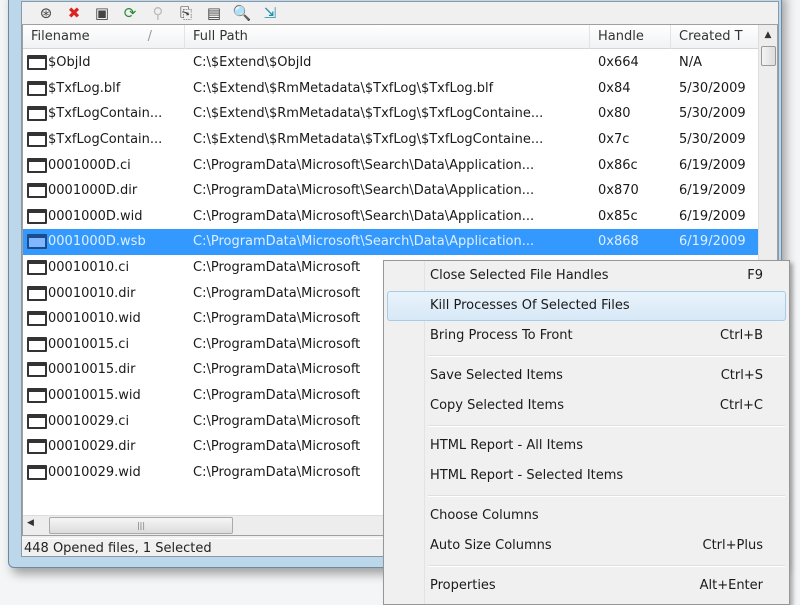 The image size is (800, 605). What do you see at coordinates (768, 35) in the screenshot?
I see `scroll-up-icon: ▲` at bounding box center [768, 35].